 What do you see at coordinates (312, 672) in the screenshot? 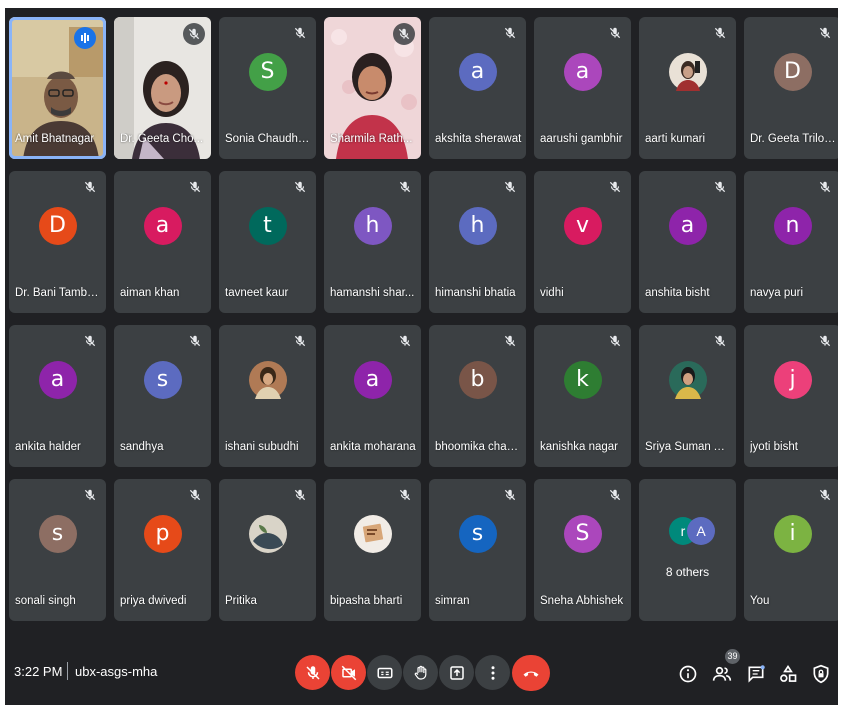
I see `mic-toggle-button` at bounding box center [312, 672].